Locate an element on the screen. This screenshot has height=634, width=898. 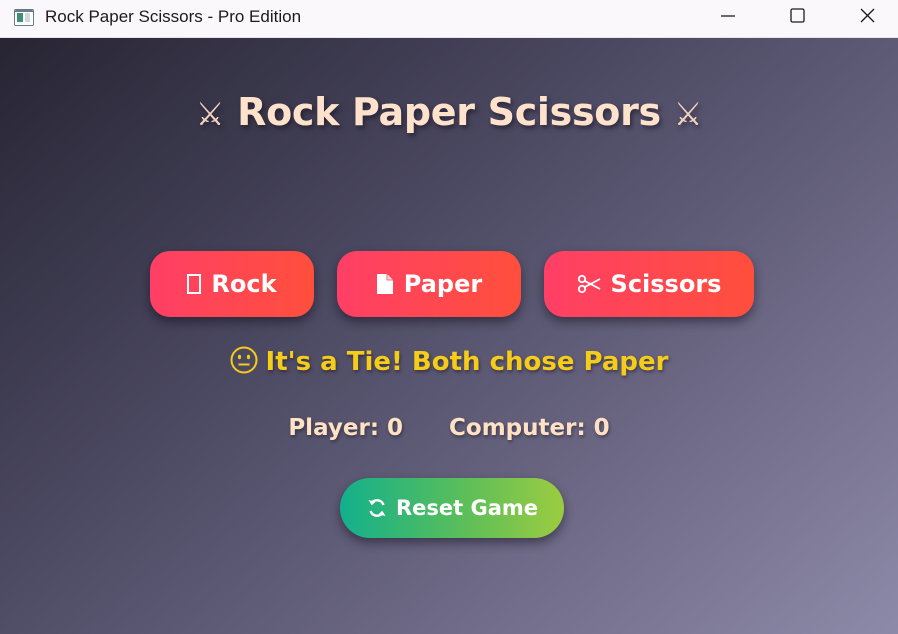
scoreboard: Player: 0 Computer: 0 is located at coordinates (449, 428).